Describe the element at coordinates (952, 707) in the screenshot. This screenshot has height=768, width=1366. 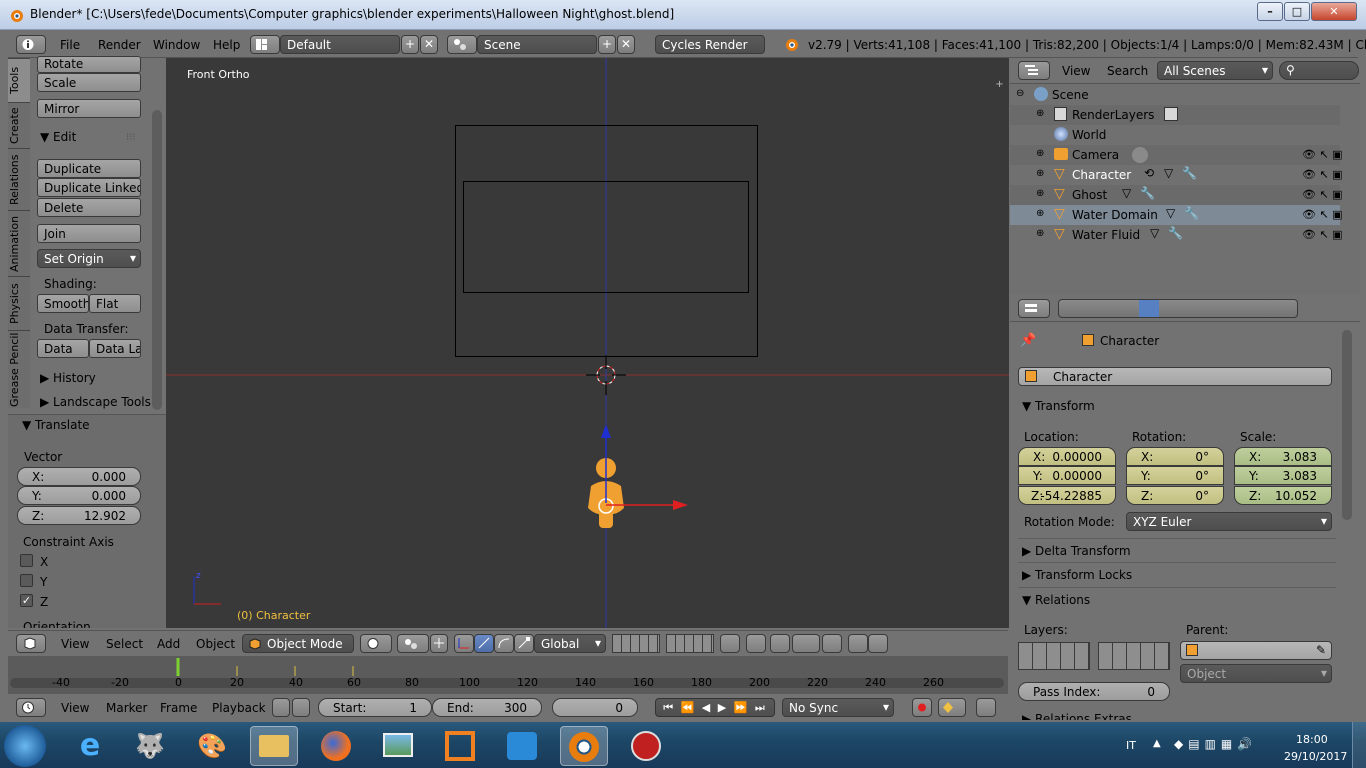
I see `keying-set-button` at that location.